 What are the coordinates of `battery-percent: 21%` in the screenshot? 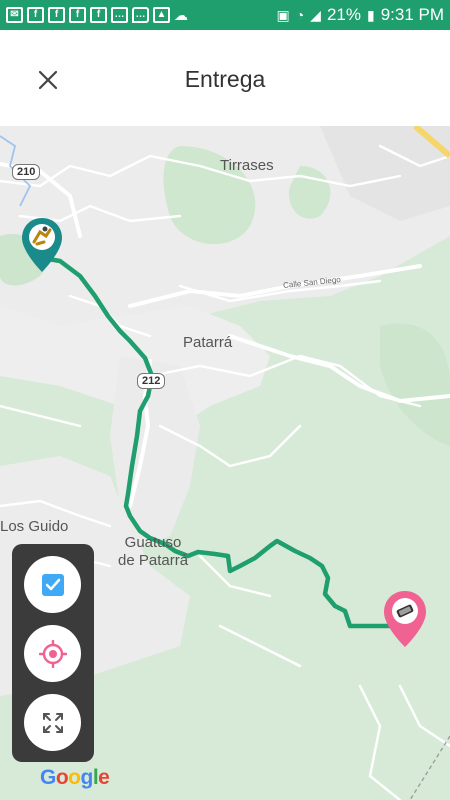 It's located at (343, 14).